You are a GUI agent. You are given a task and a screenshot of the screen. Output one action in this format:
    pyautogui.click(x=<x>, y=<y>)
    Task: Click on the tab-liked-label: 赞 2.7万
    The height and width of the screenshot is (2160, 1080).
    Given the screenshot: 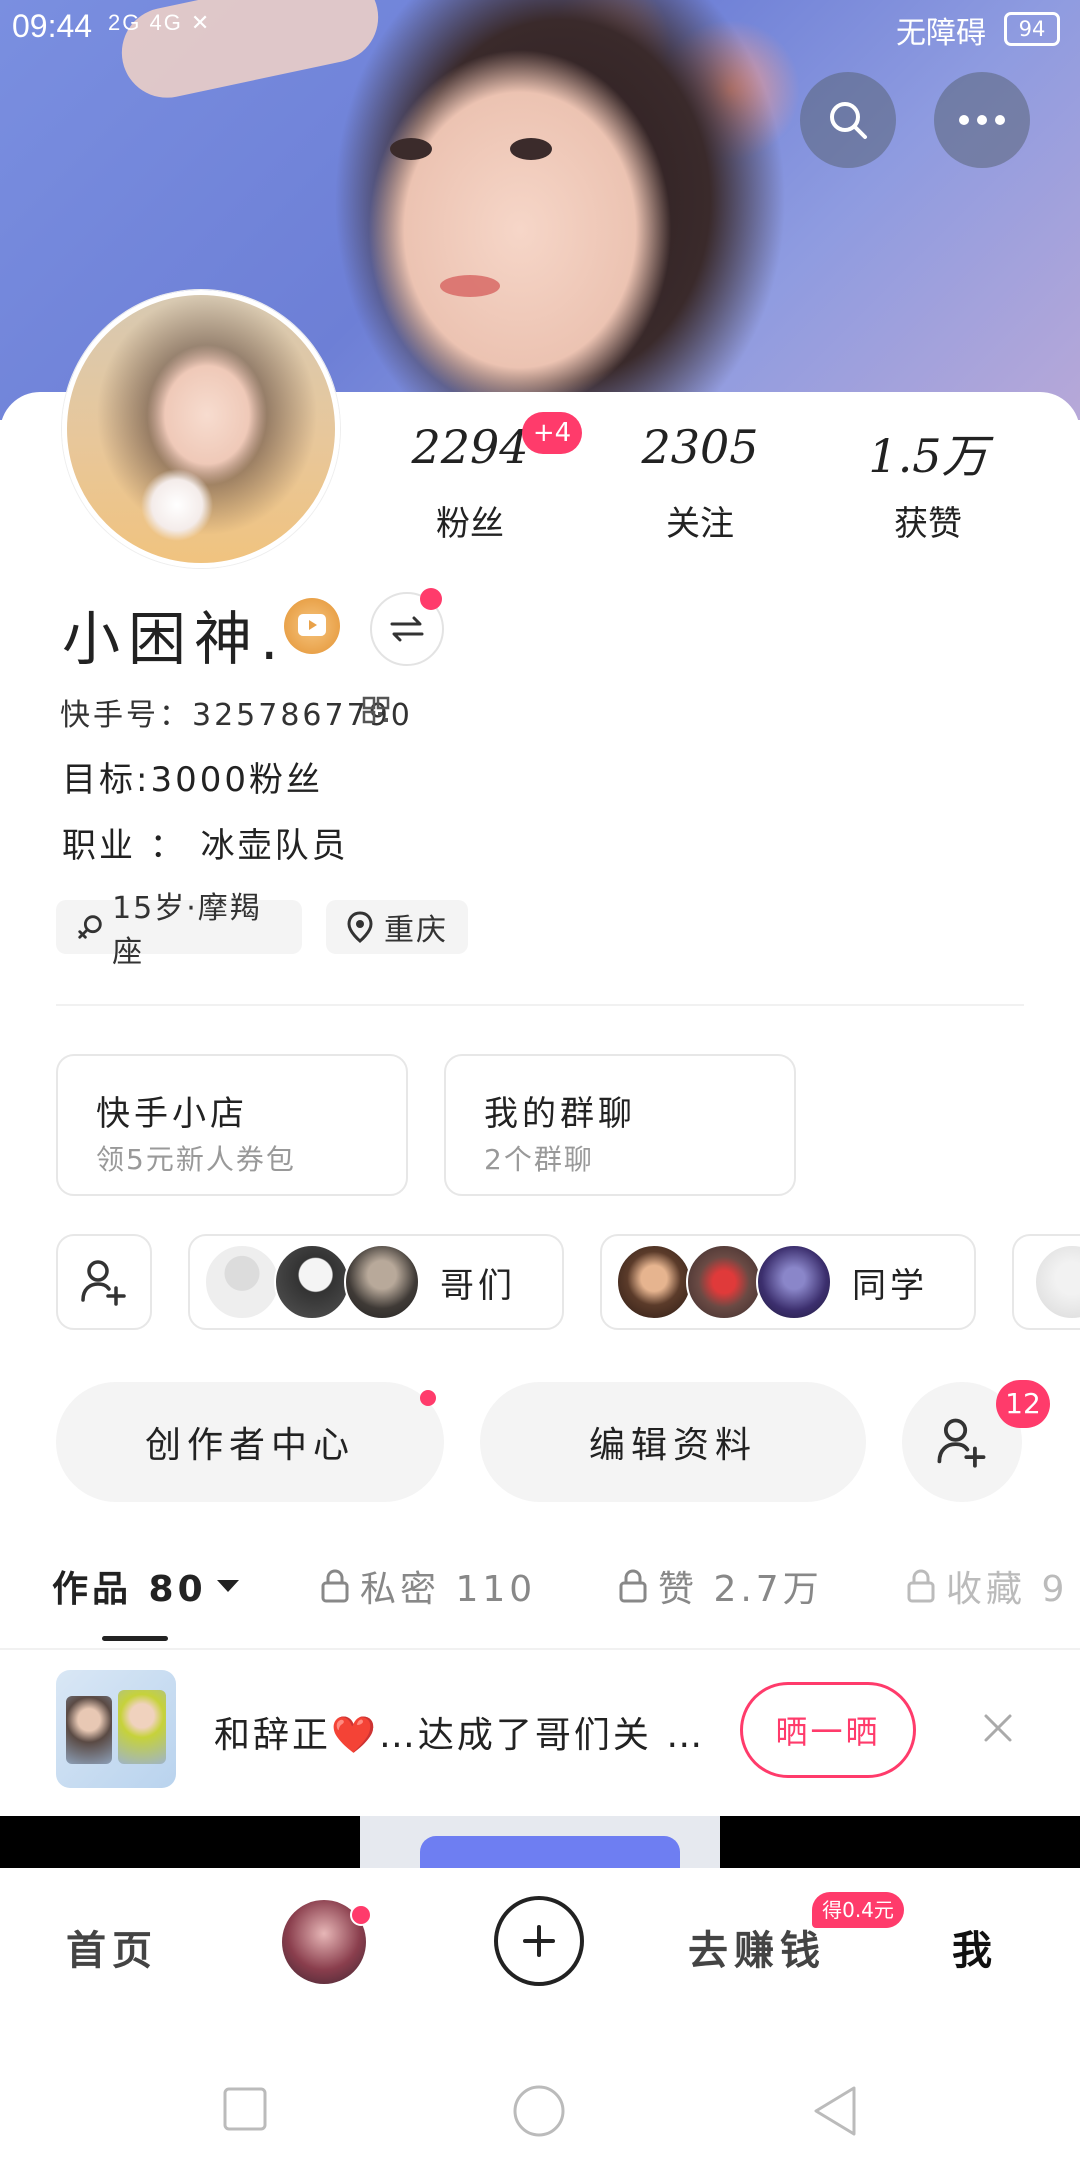 What is the action you would take?
    pyautogui.click(x=740, y=1589)
    